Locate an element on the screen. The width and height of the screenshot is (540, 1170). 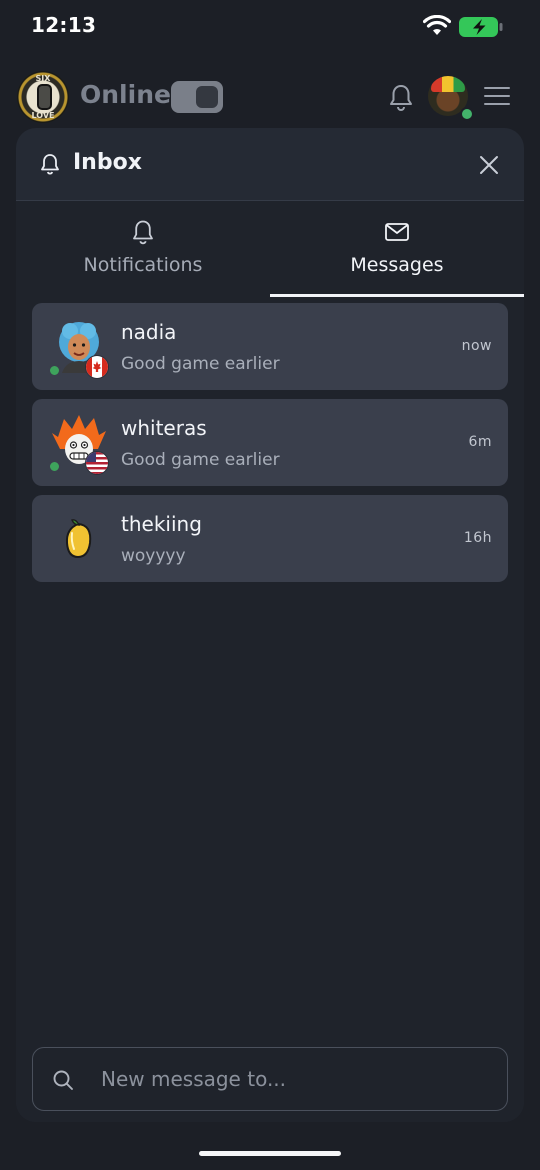
tab-notifications: Notifications is located at coordinates (143, 249).